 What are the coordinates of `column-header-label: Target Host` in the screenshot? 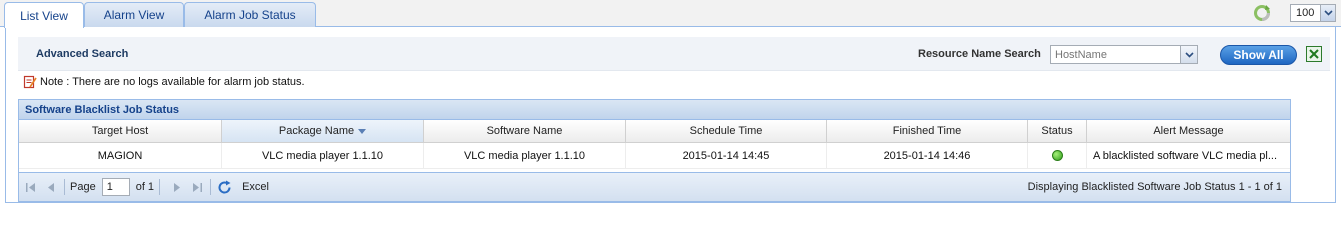 It's located at (120, 131).